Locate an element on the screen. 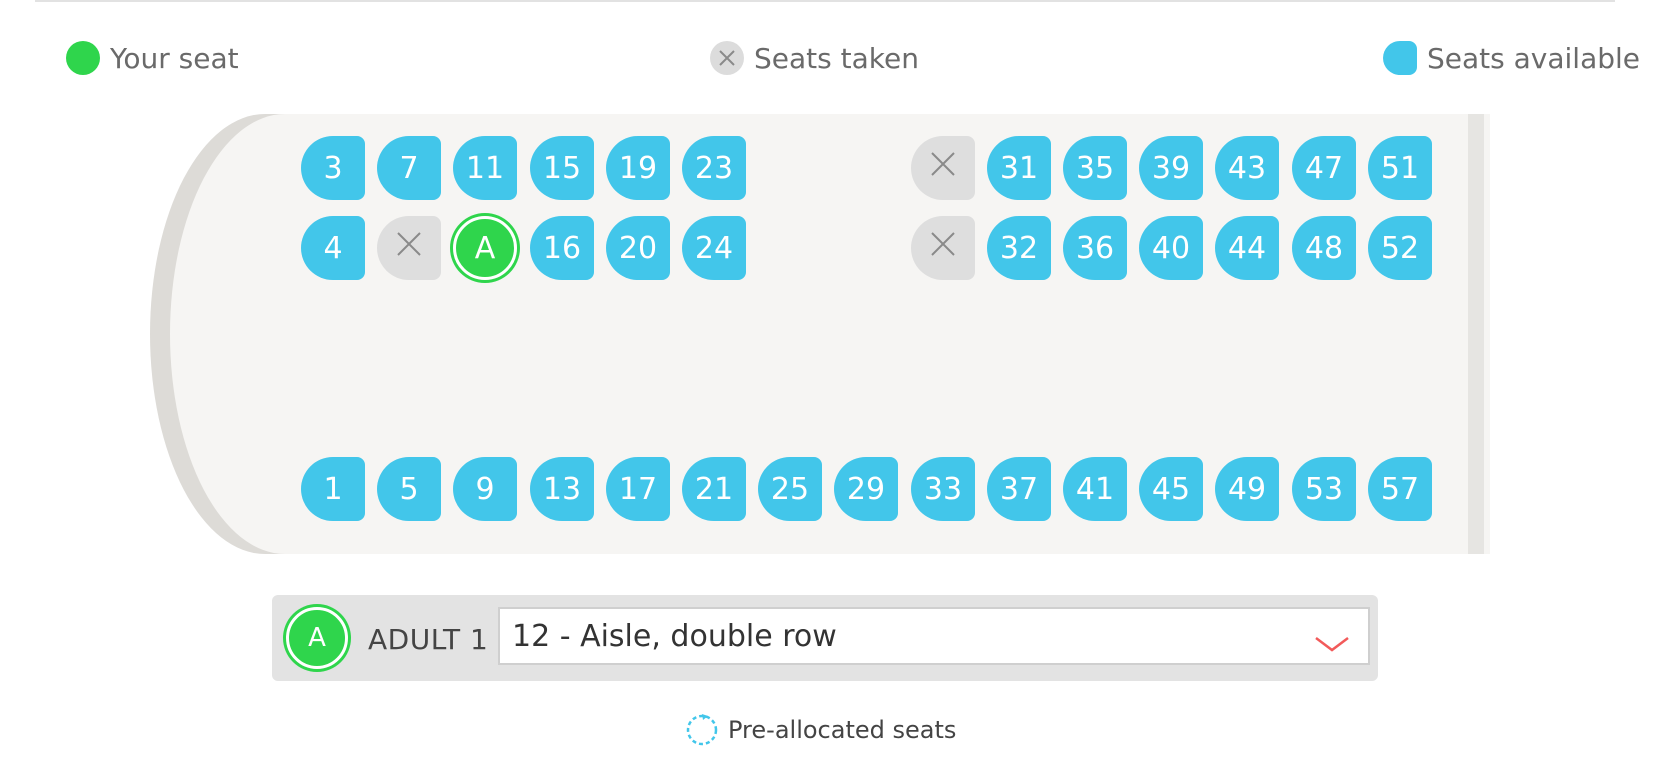 The width and height of the screenshot is (1666, 774). seat-31: 31 is located at coordinates (1019, 168).